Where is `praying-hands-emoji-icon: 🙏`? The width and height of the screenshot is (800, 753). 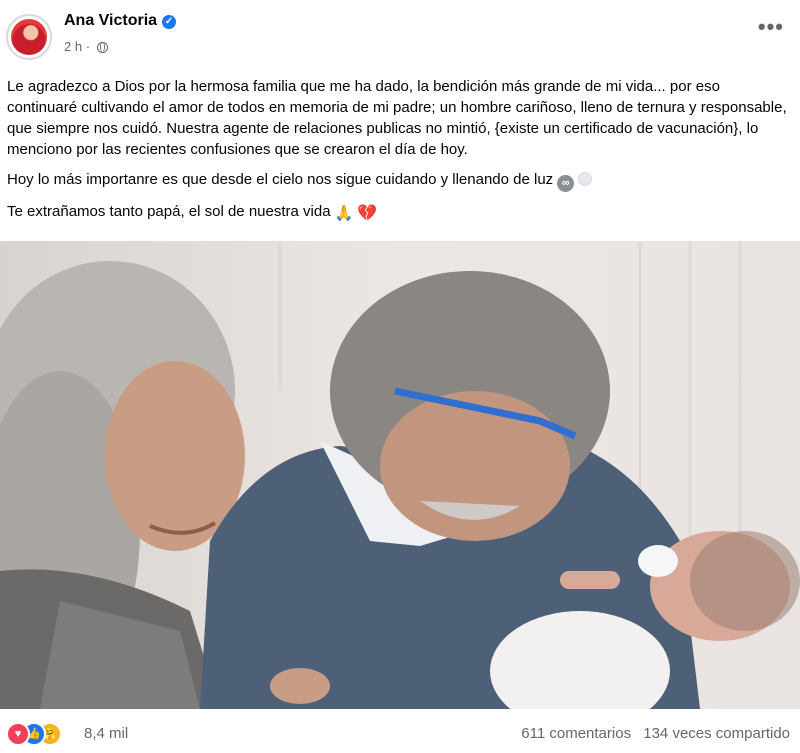 praying-hands-emoji-icon: 🙏 is located at coordinates (344, 213).